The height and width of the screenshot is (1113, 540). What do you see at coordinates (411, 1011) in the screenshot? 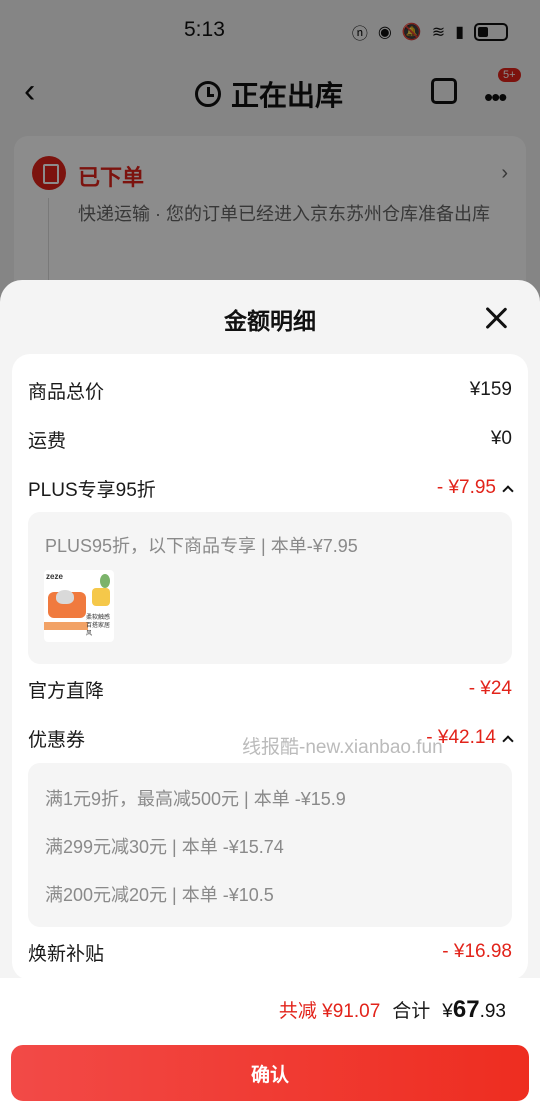
I see `total-label: 合计` at bounding box center [411, 1011].